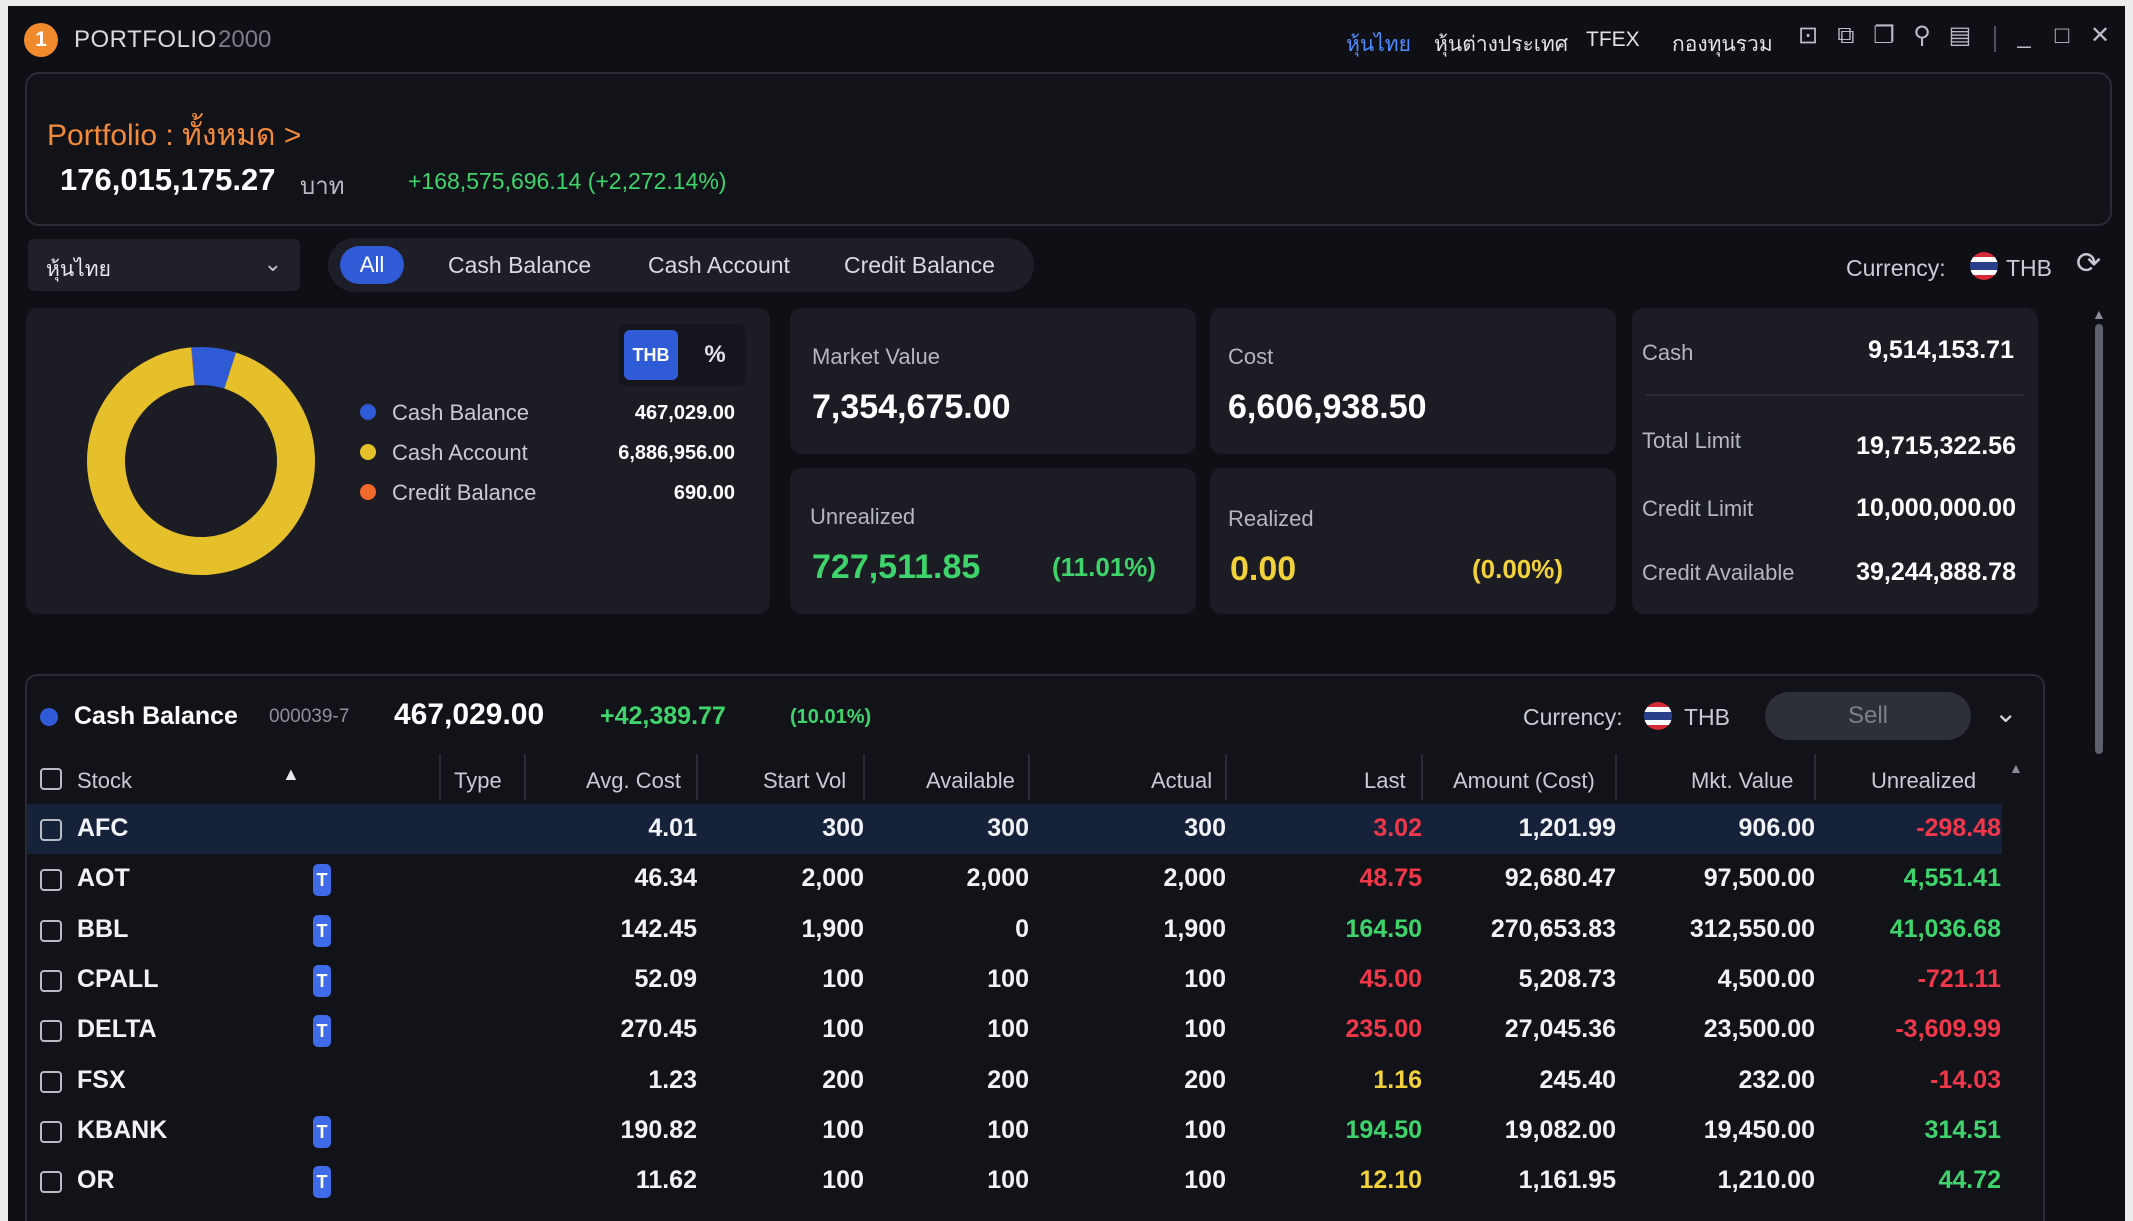 This screenshot has width=2133, height=1221. I want to click on currency-value: THB, so click(2029, 268).